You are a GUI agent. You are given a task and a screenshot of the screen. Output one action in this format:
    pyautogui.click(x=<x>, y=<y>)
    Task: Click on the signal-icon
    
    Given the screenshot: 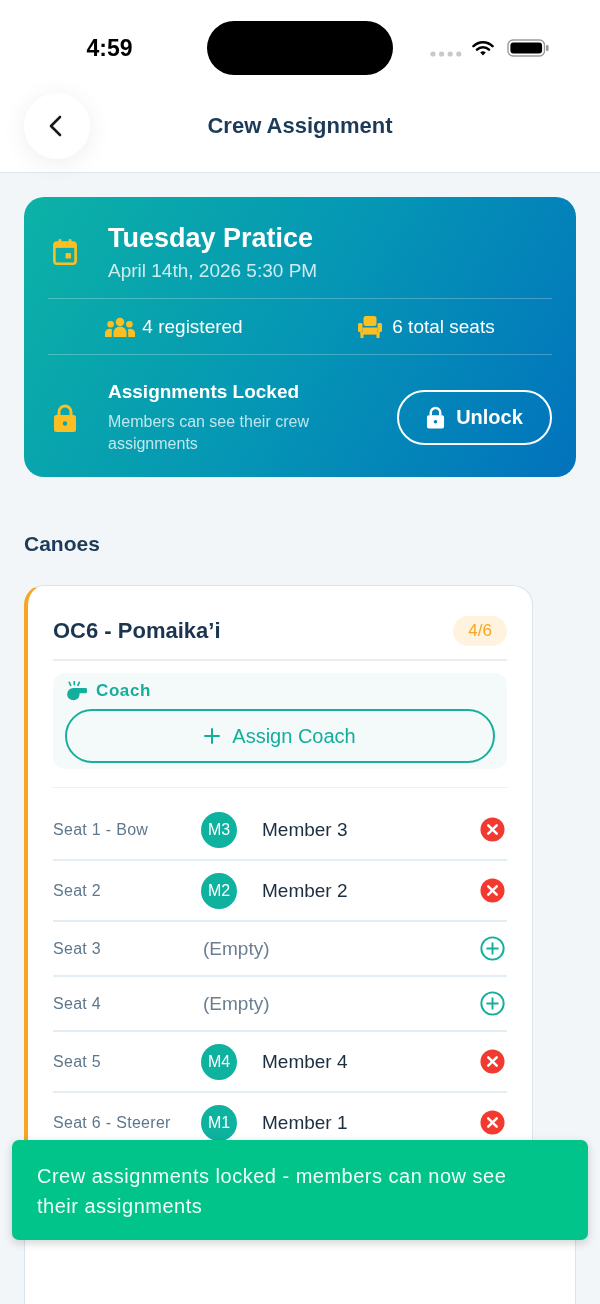 What is the action you would take?
    pyautogui.click(x=446, y=54)
    